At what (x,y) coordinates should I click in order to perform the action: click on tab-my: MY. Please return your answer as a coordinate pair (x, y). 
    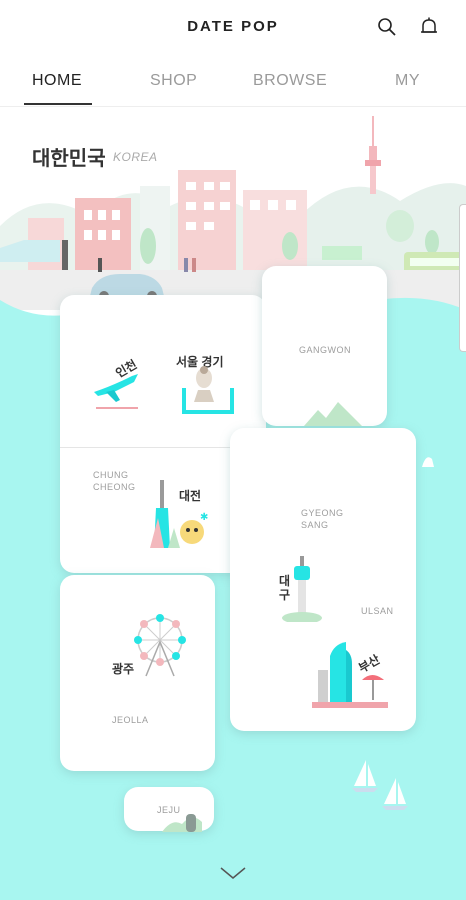
    Looking at the image, I should click on (407, 81).